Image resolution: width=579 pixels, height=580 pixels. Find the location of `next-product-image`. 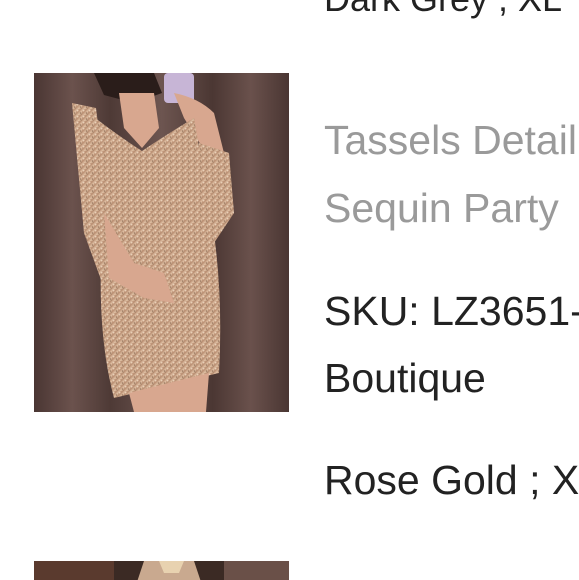

next-product-image is located at coordinates (161, 570).